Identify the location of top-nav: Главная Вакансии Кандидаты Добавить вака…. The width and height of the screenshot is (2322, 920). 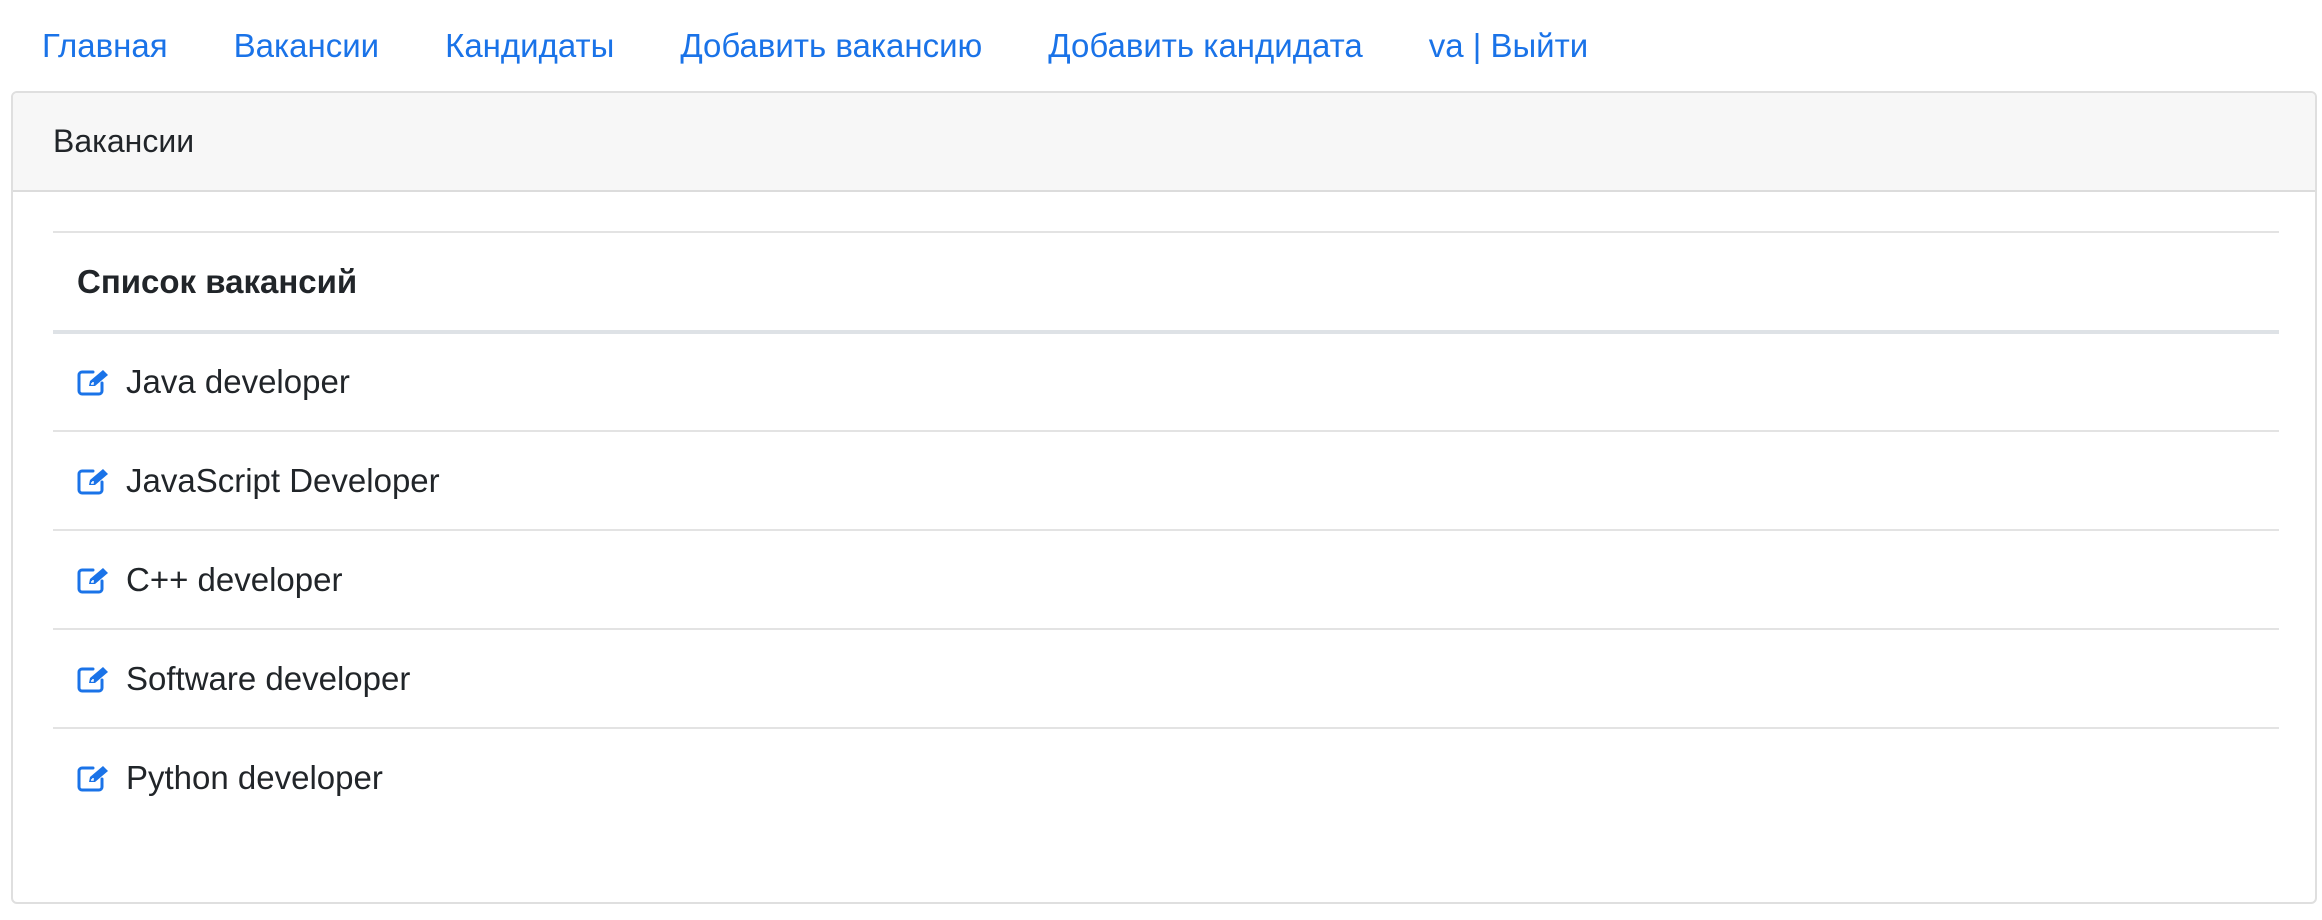
(1161, 45).